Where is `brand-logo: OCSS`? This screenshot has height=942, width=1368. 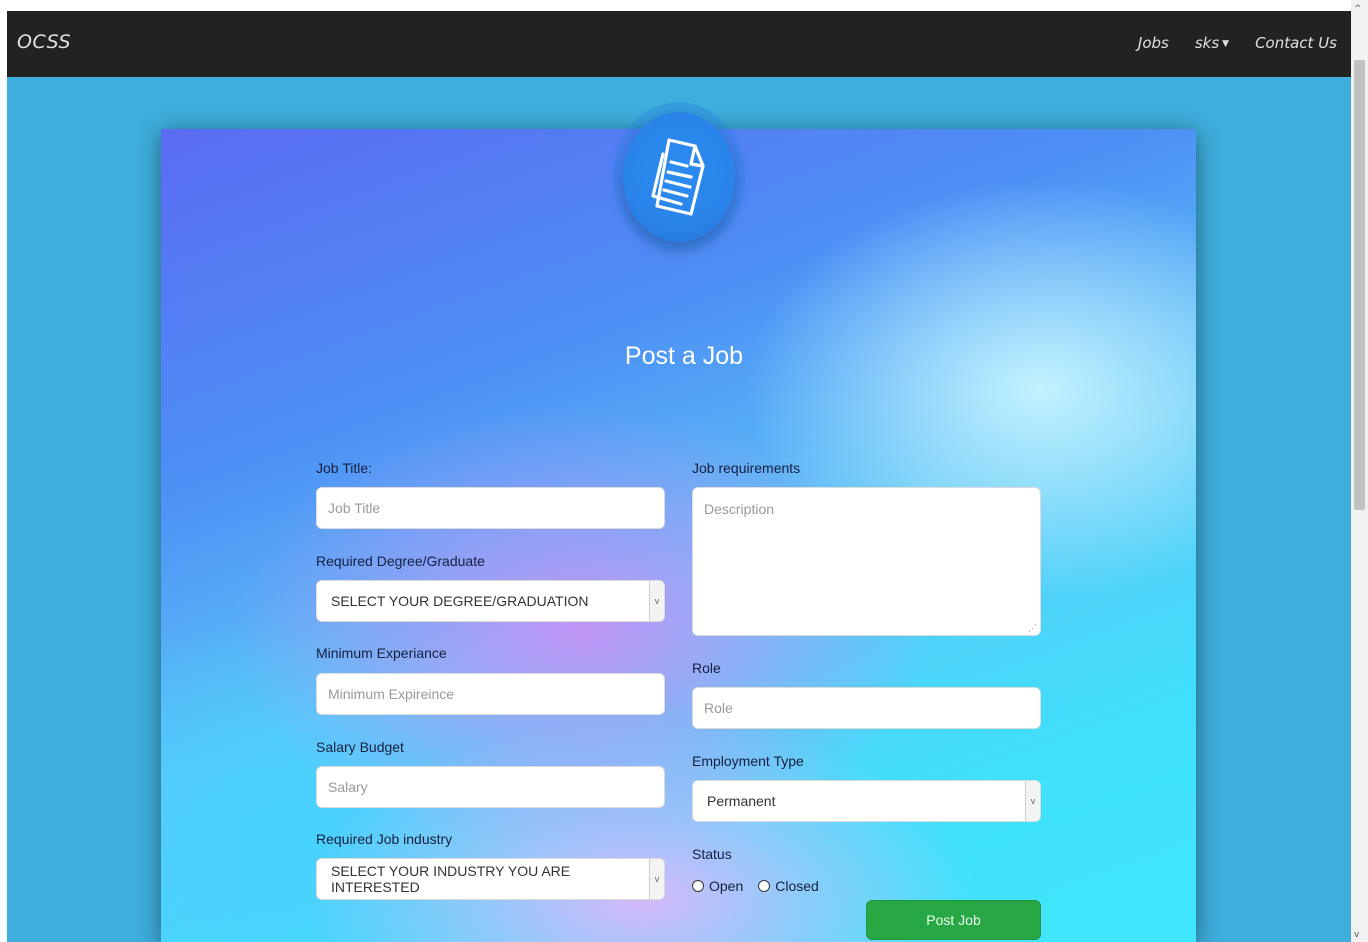
brand-logo: OCSS is located at coordinates (44, 42).